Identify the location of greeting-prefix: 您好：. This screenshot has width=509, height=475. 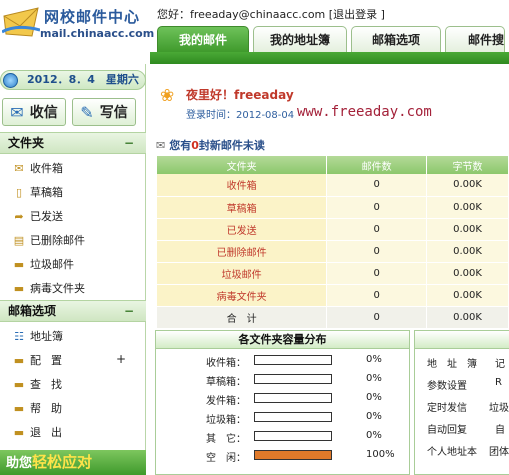
(173, 14).